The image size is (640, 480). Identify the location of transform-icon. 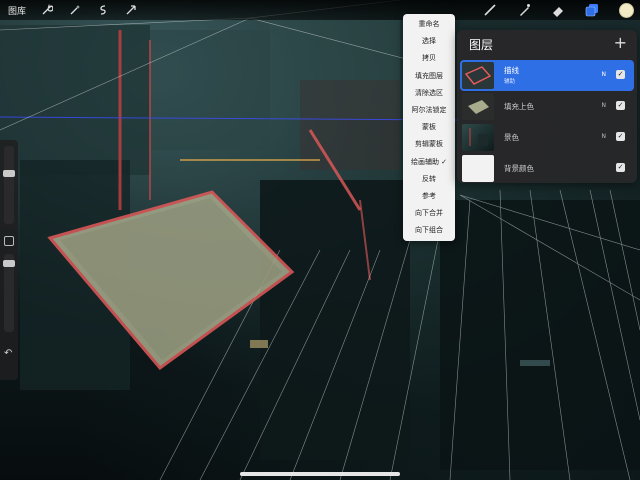
(131, 10).